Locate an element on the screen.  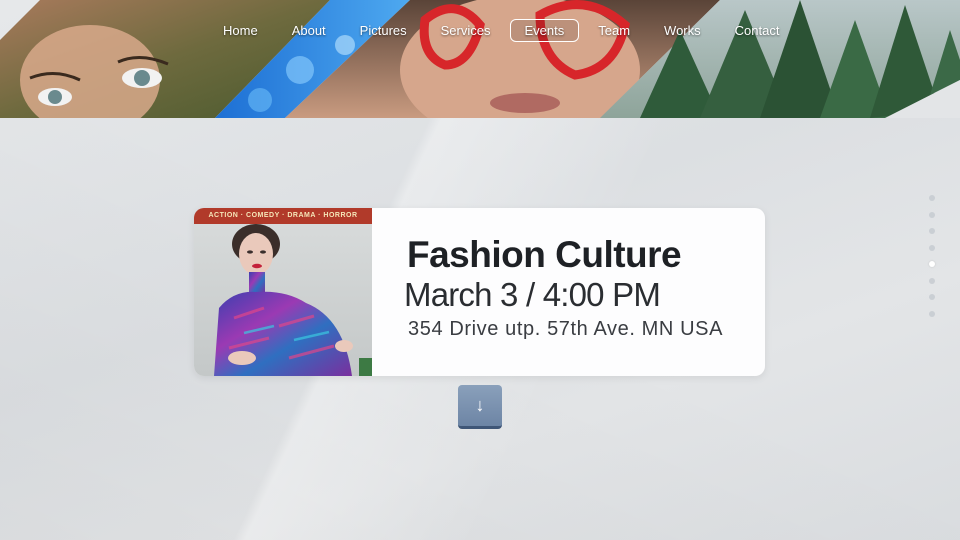
nav-home: Home is located at coordinates (240, 30).